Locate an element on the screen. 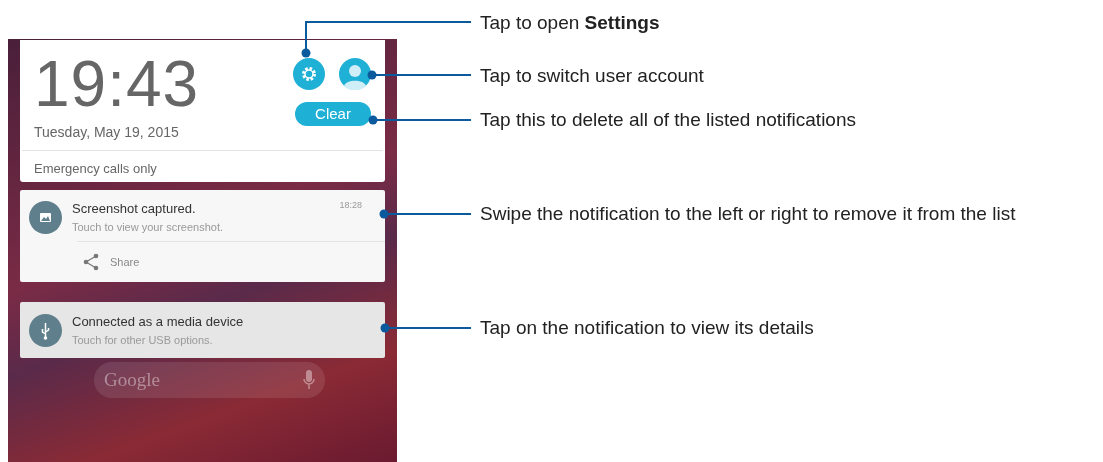  share-icon is located at coordinates (91, 262).